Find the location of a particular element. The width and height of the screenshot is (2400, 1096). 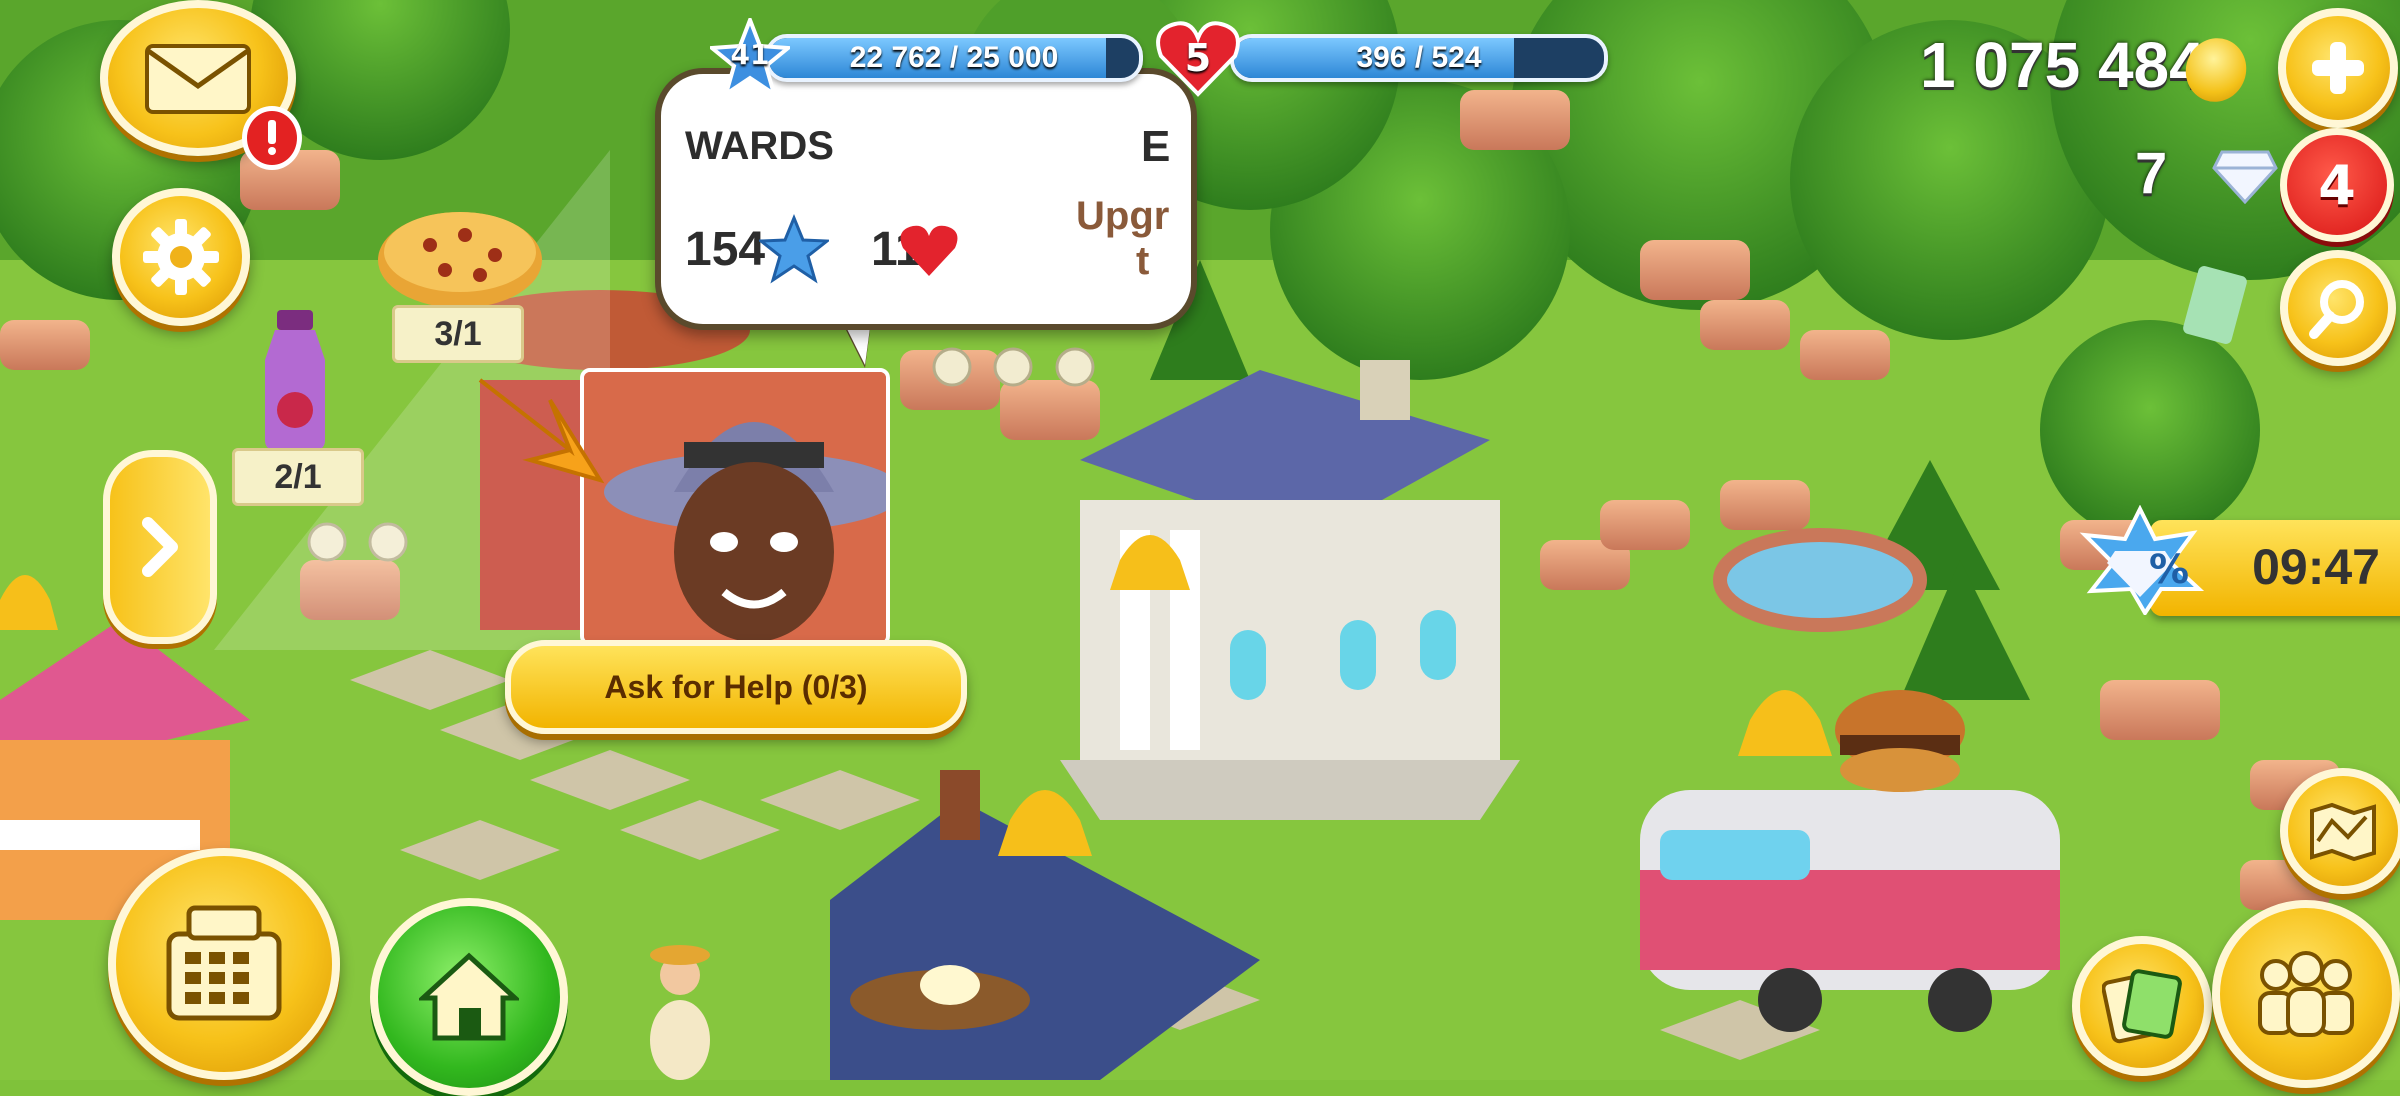

xp-bar: 22 762 / 25 000 is located at coordinates (954, 58).